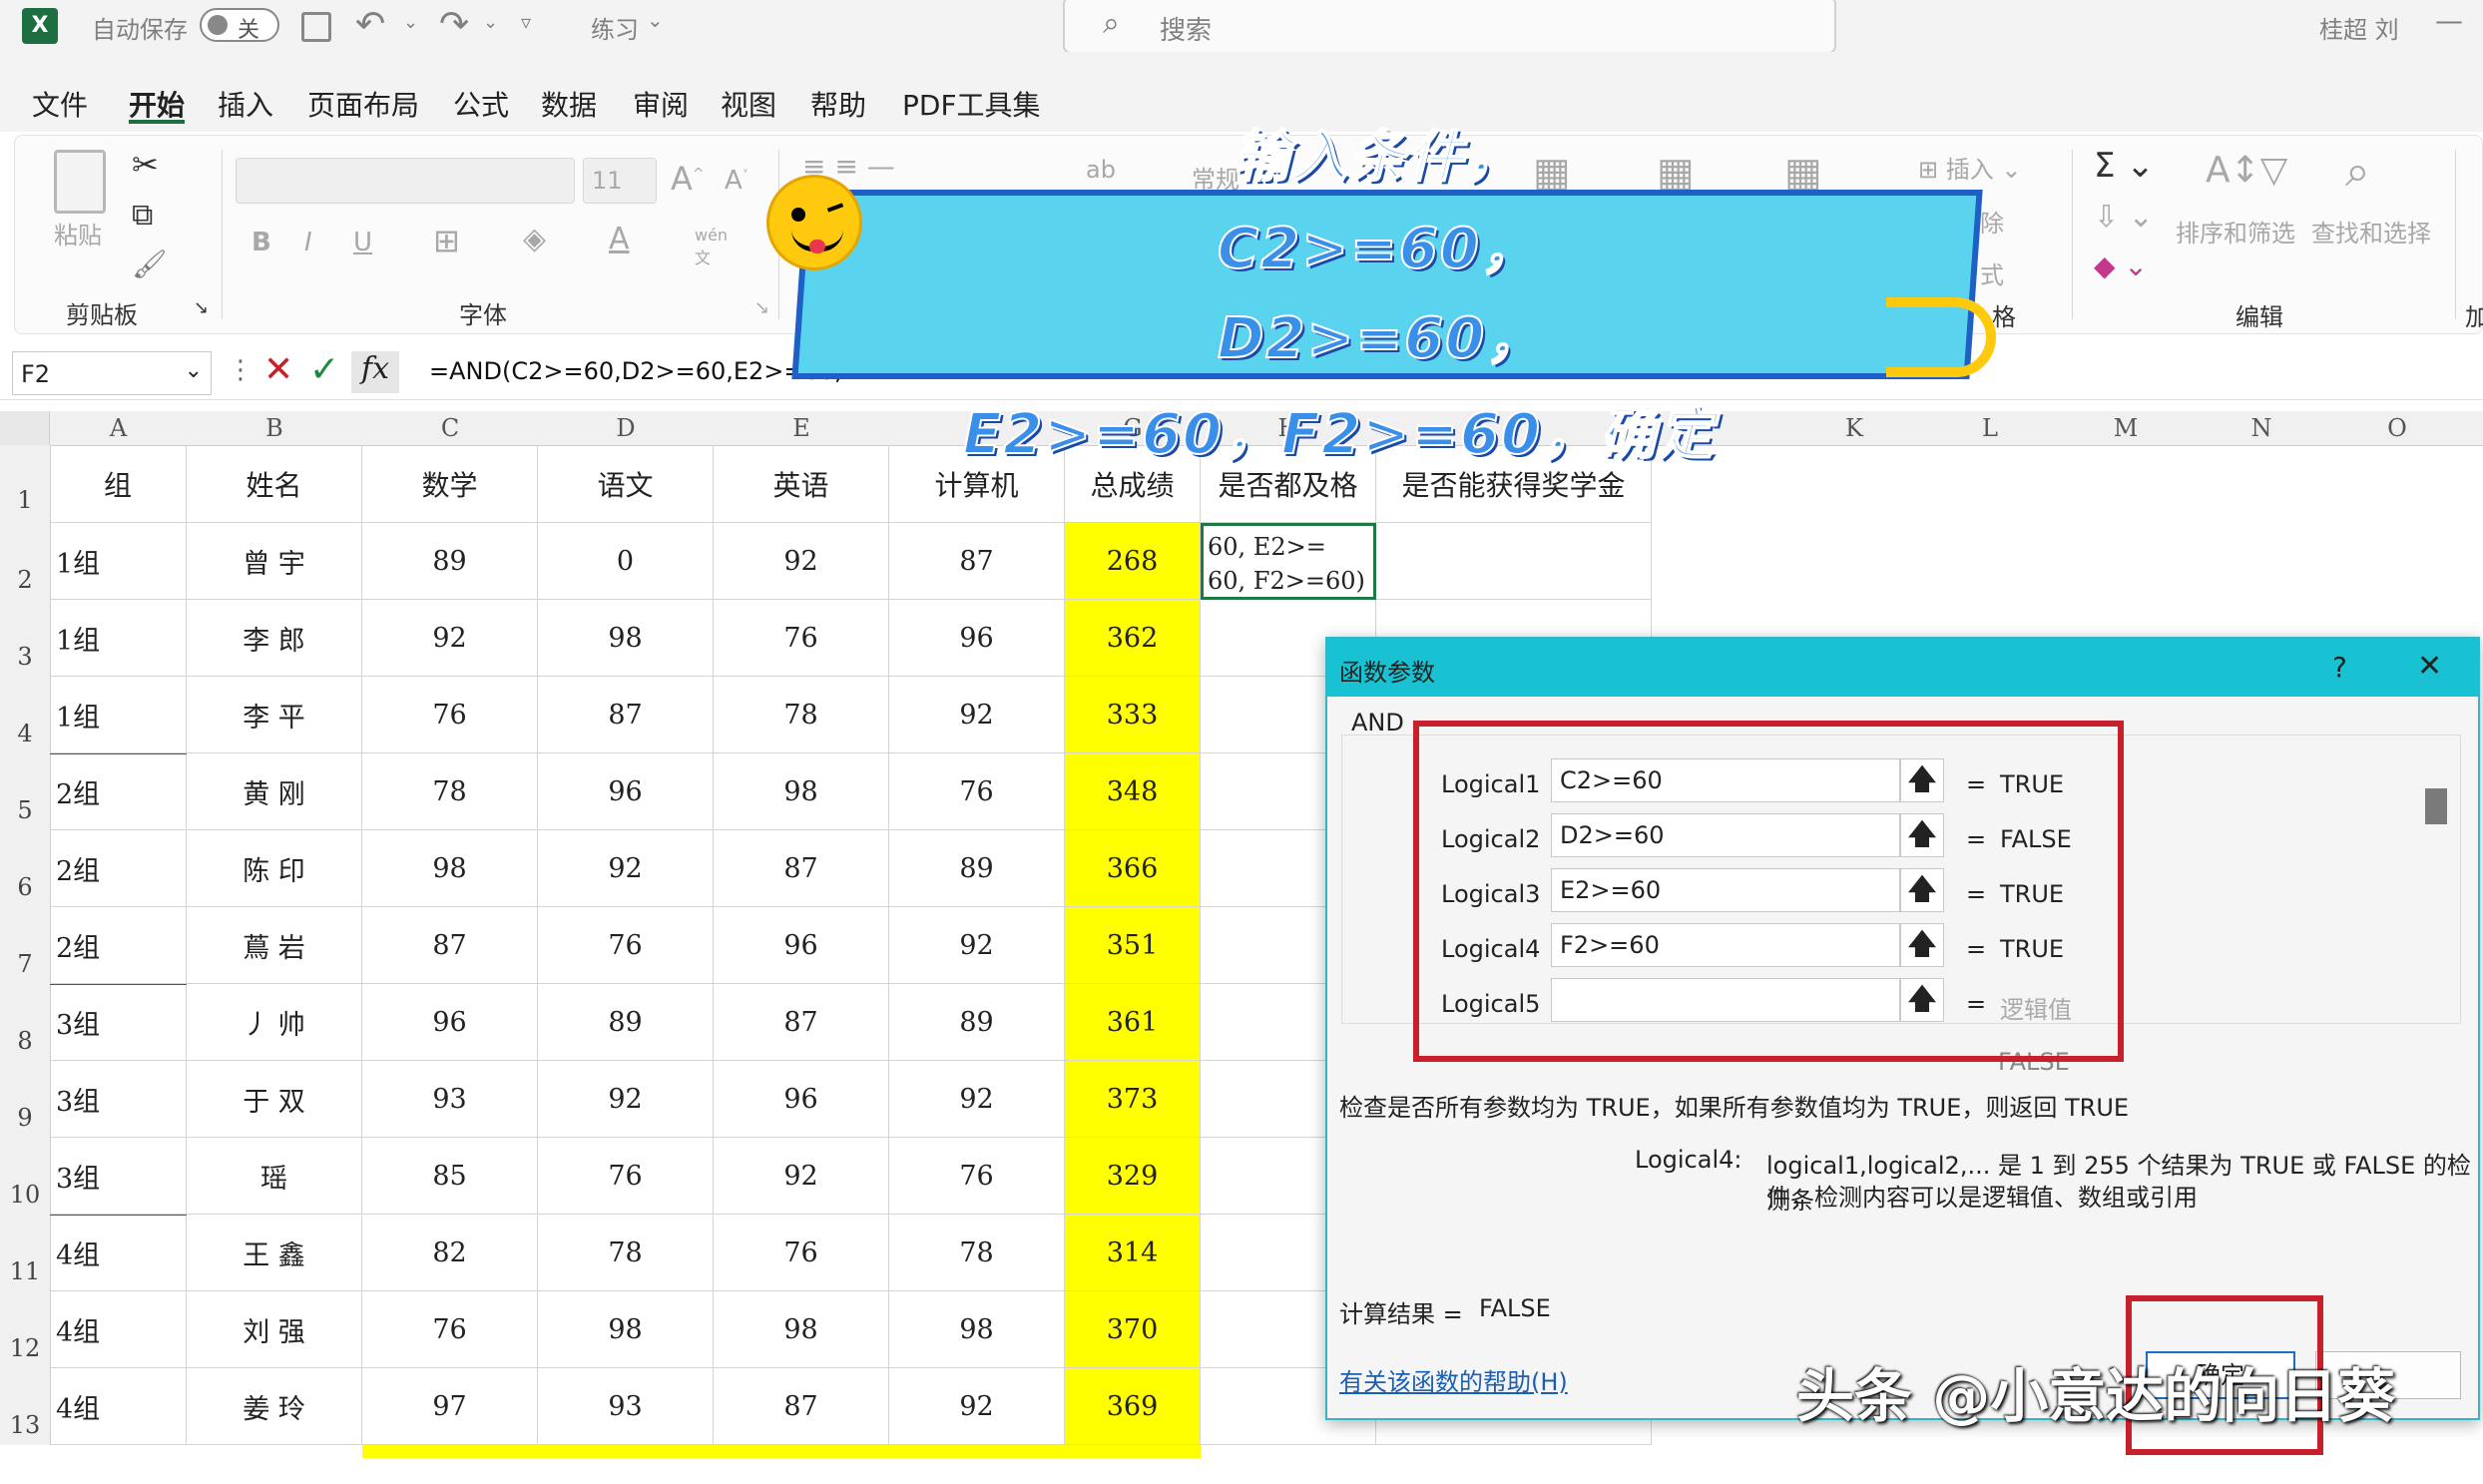  I want to click on cell-chinese: 98, so click(626, 638).